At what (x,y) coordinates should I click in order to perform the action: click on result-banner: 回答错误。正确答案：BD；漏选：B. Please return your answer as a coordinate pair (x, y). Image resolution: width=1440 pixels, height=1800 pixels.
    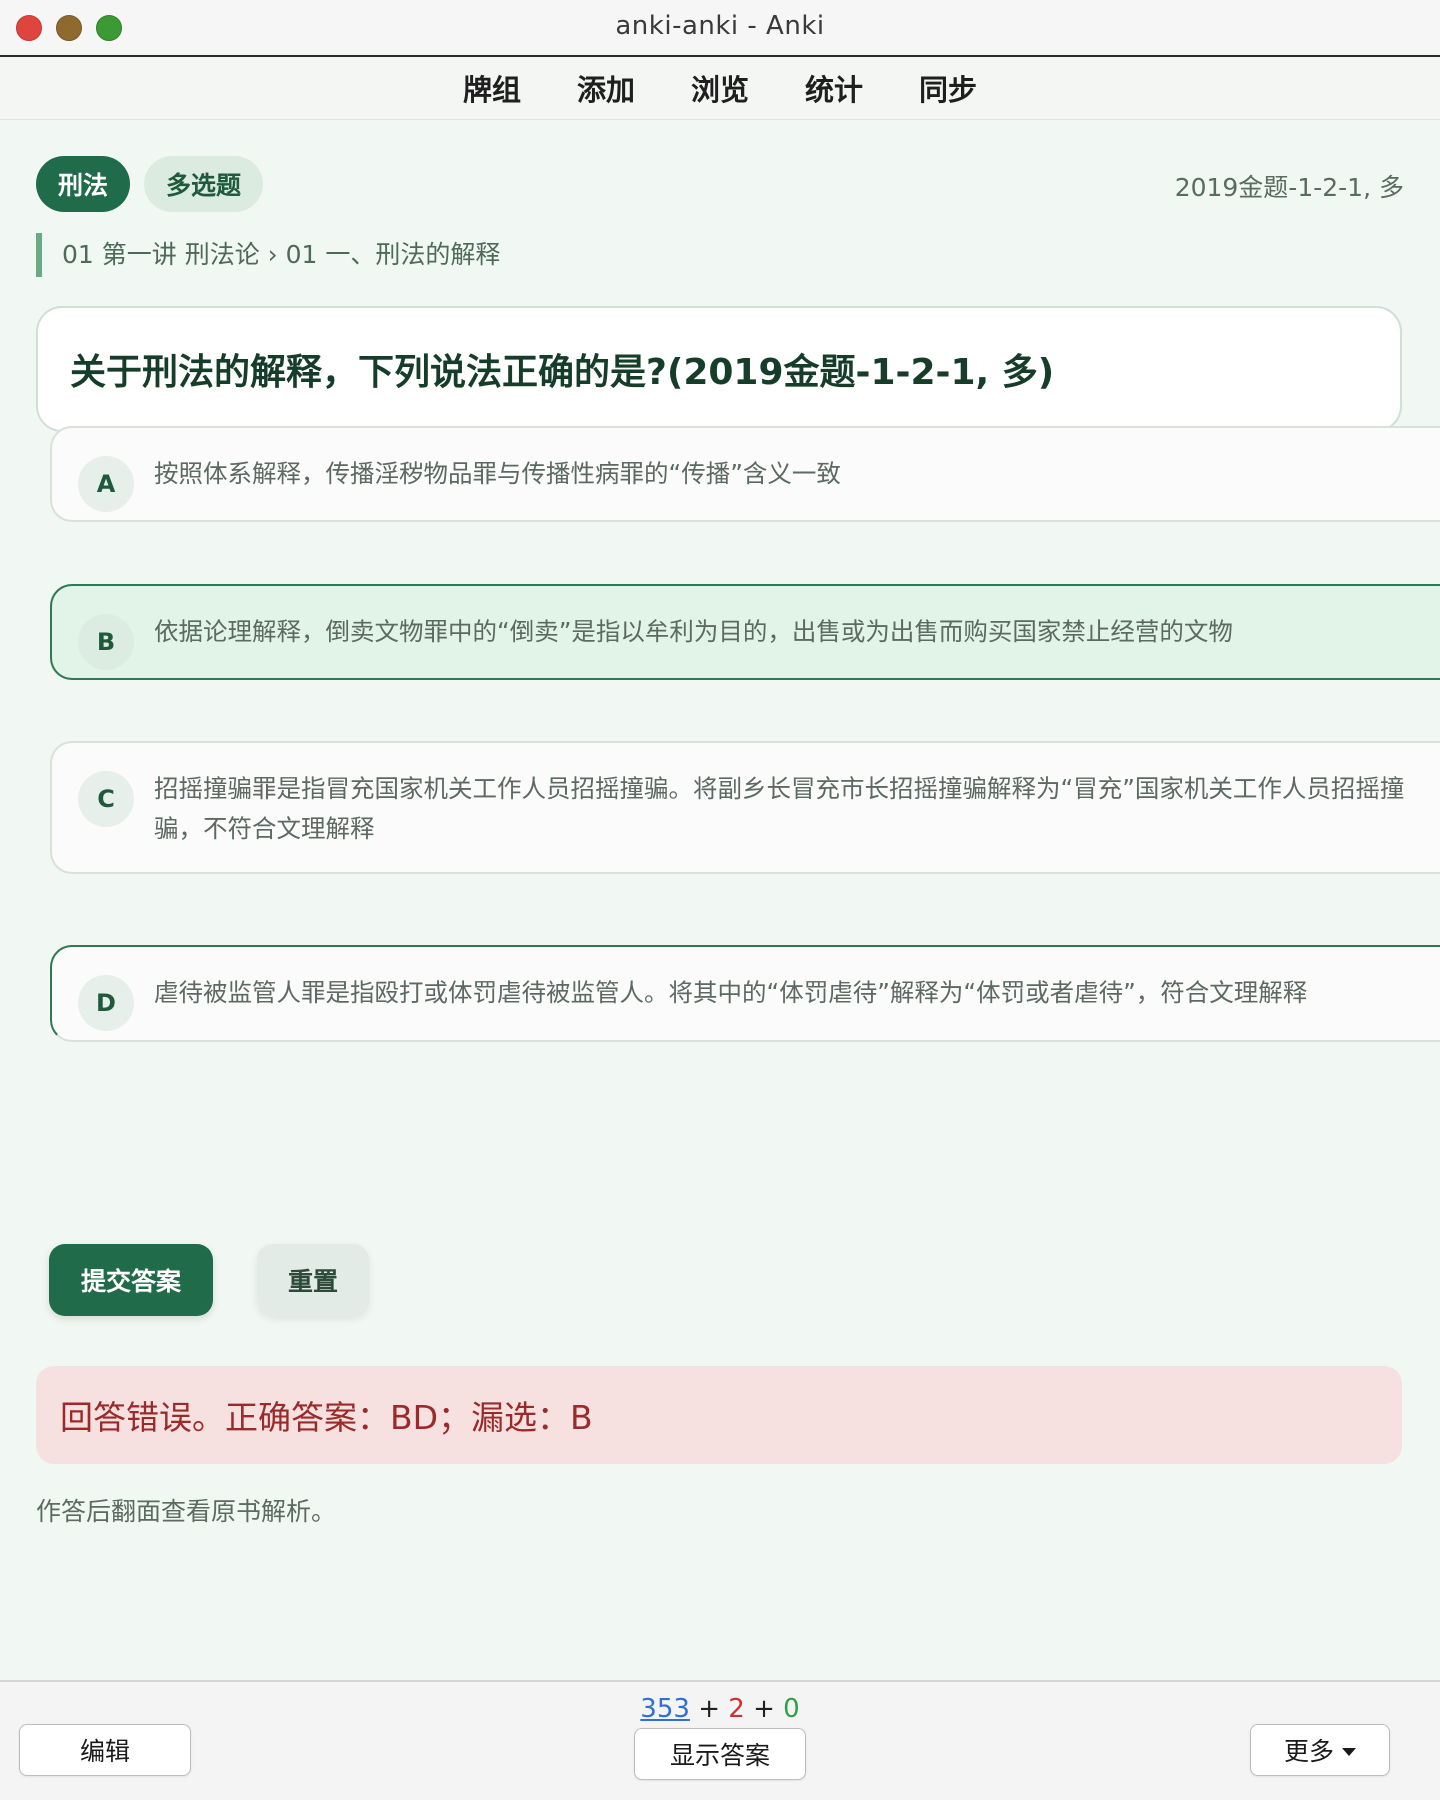
    Looking at the image, I should click on (719, 1415).